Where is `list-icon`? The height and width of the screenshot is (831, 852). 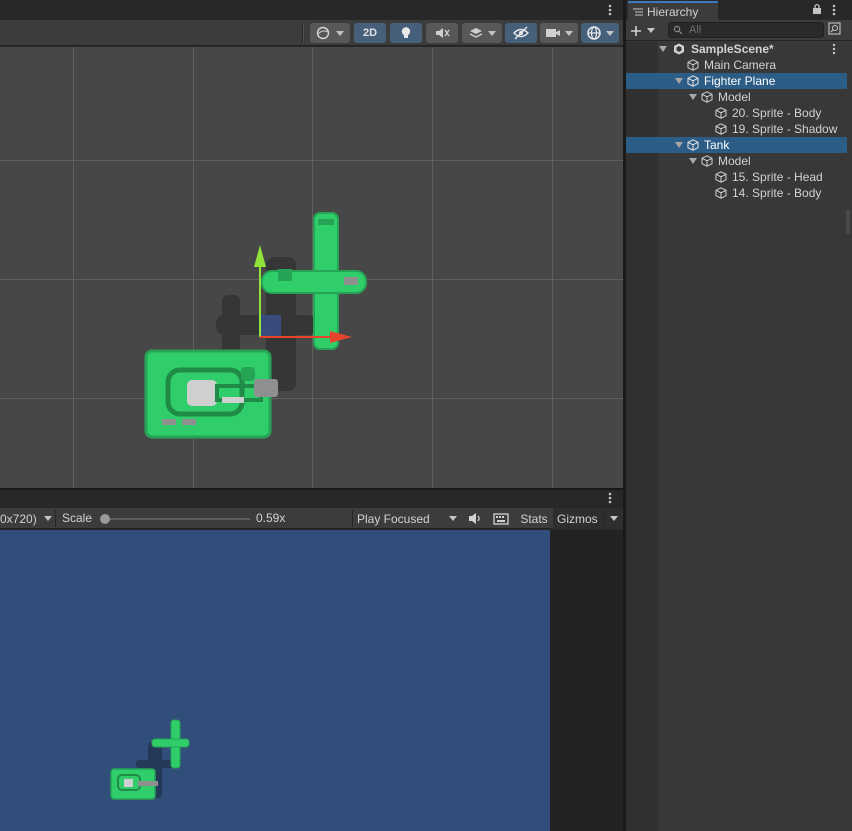
list-icon is located at coordinates (638, 12).